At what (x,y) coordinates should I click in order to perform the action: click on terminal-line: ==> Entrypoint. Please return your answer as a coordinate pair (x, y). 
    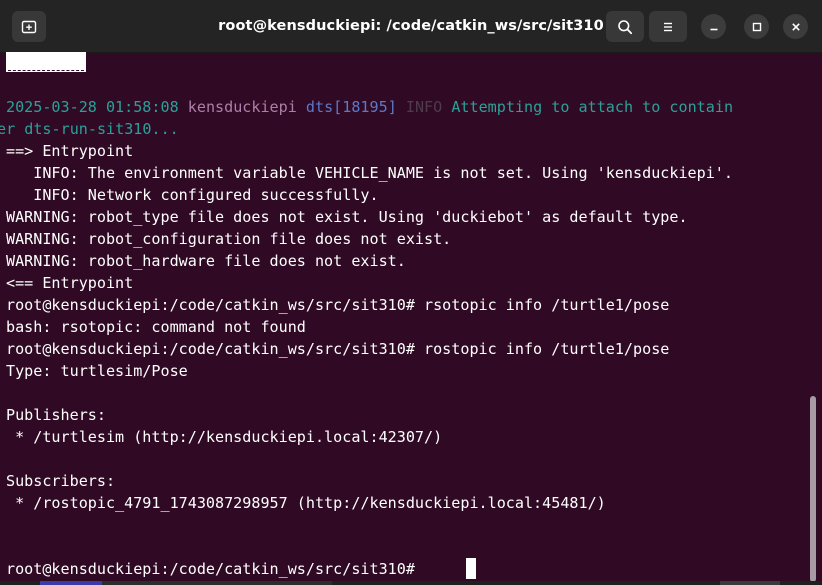
    Looking at the image, I should click on (70, 151).